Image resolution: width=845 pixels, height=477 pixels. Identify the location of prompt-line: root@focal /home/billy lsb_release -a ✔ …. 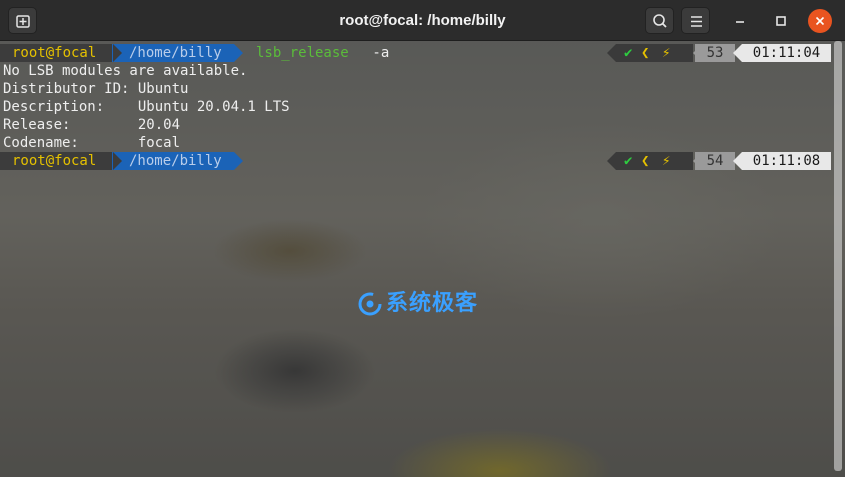
(417, 53).